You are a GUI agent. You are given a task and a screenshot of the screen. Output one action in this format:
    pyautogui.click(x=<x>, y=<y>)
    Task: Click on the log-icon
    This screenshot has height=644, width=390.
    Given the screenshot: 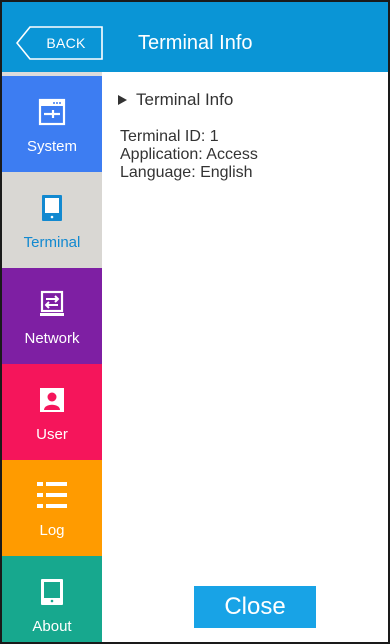 What is the action you would take?
    pyautogui.click(x=52, y=495)
    